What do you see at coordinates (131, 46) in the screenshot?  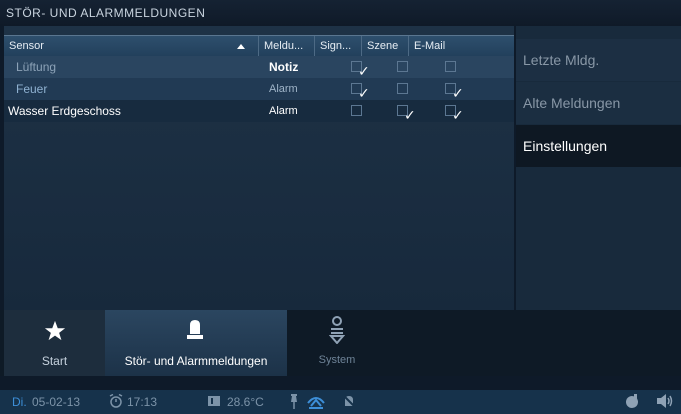 I see `col-header-sensor: Sensor` at bounding box center [131, 46].